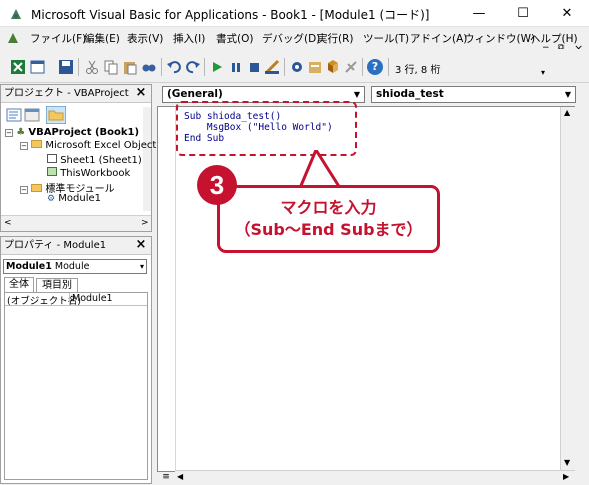 This screenshot has height=485, width=589. What do you see at coordinates (217, 67) in the screenshot?
I see `run-icon` at bounding box center [217, 67].